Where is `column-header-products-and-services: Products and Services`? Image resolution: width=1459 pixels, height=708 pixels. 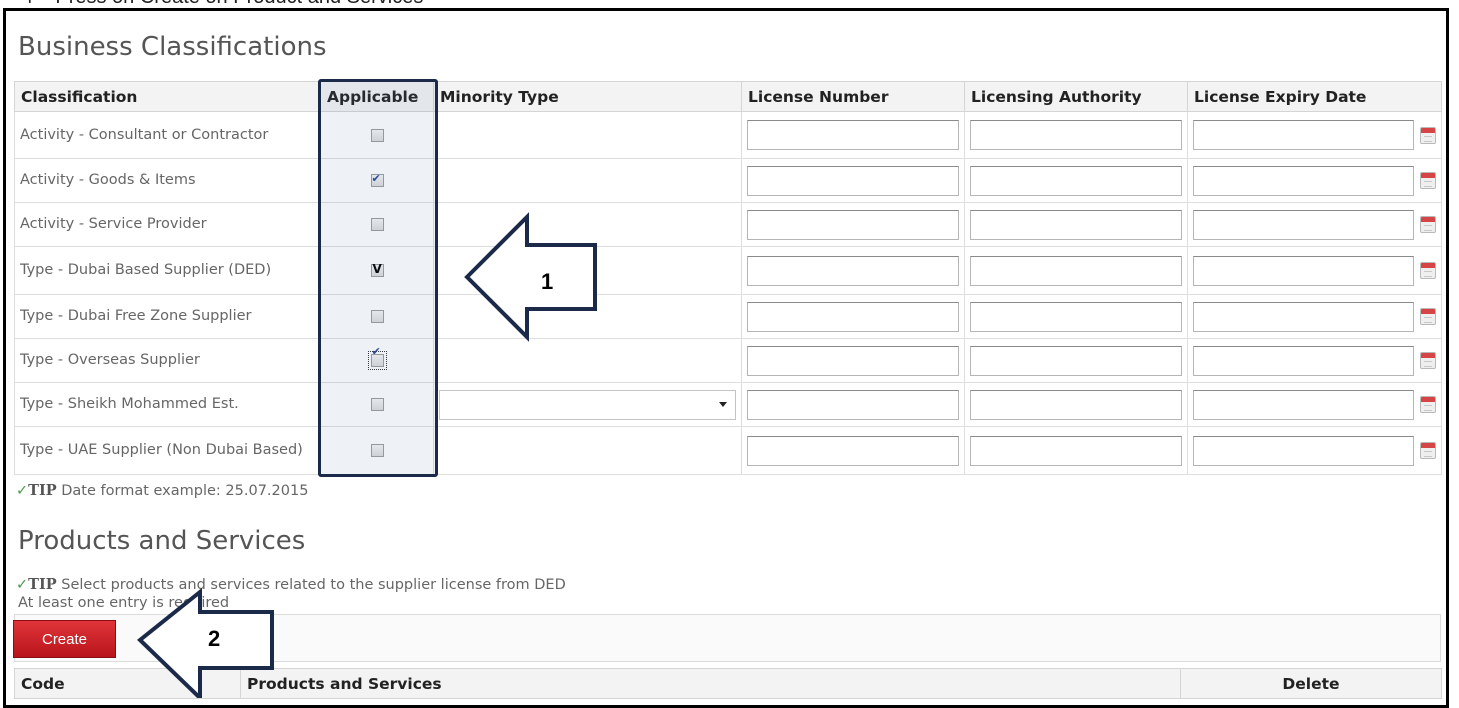
column-header-products-and-services: Products and Services is located at coordinates (710, 683).